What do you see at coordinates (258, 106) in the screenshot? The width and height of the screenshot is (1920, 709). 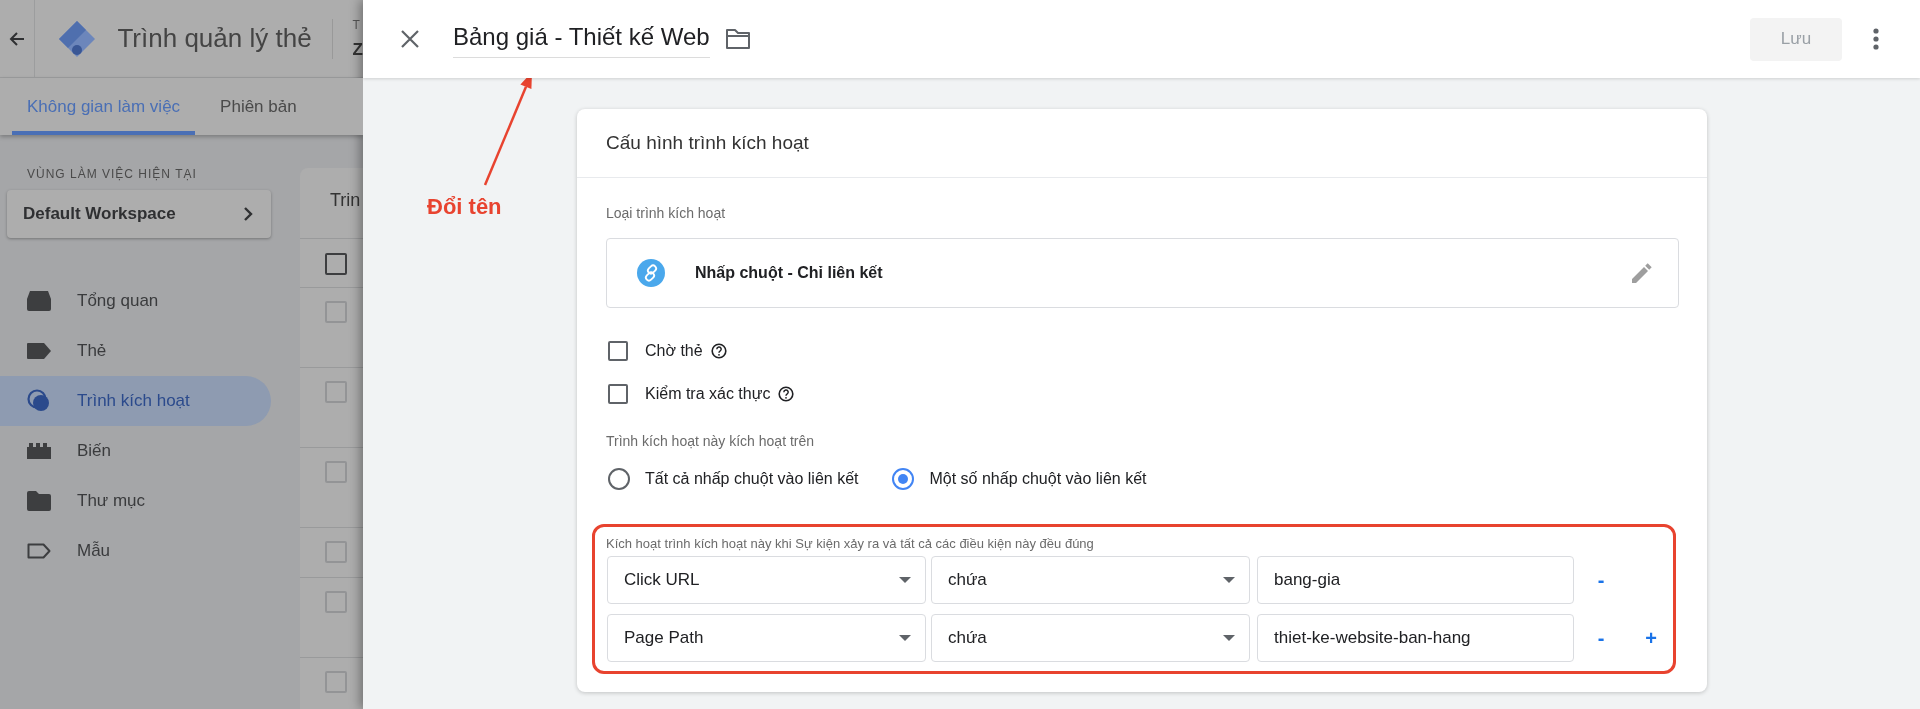 I see `nav-tab: Phiên bản` at bounding box center [258, 106].